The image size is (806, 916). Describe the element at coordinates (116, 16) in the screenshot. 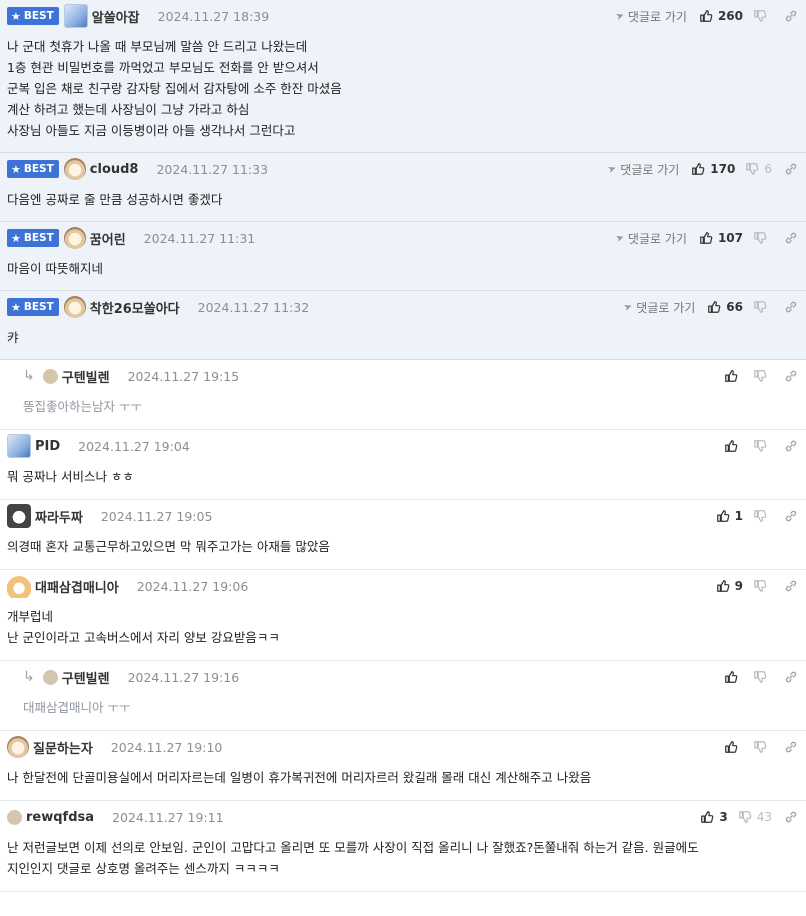

I see `nickname: 알쓸아잡` at that location.